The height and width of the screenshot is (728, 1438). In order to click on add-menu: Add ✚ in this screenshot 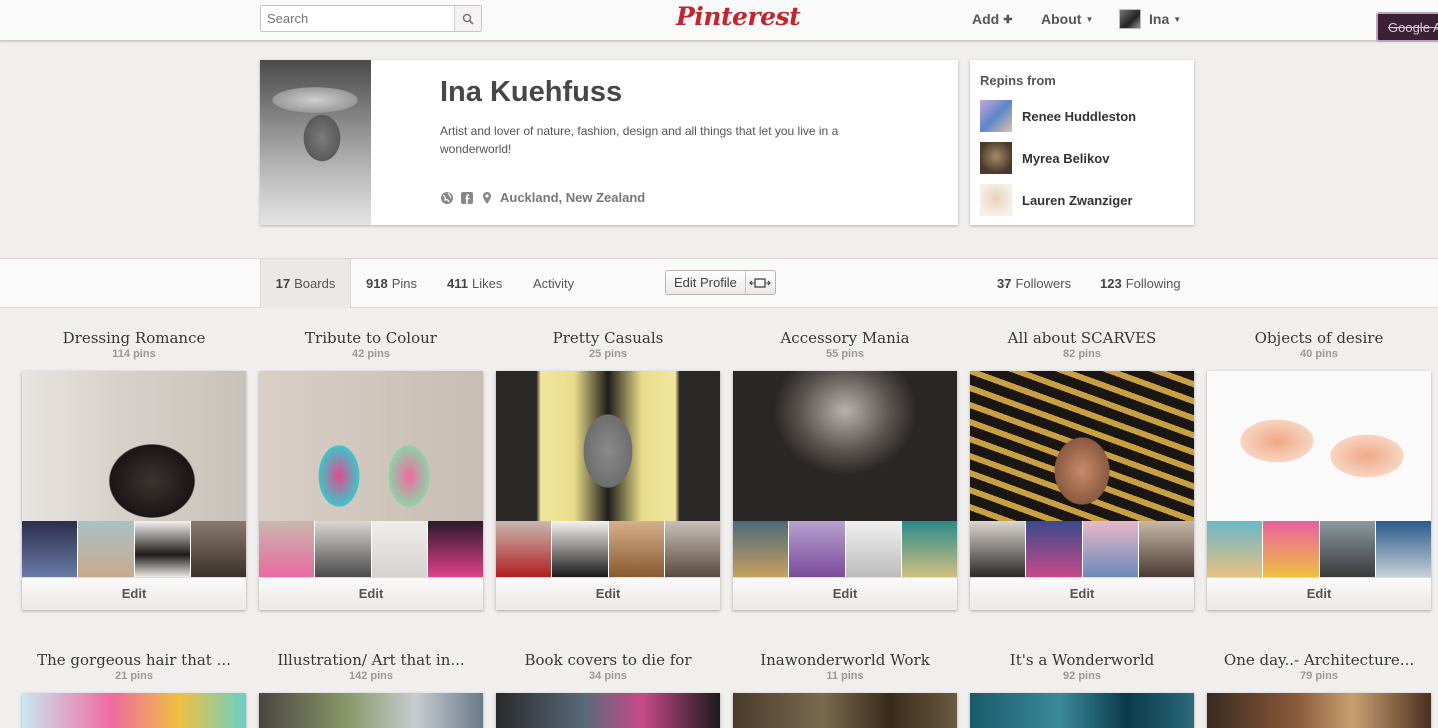, I will do `click(992, 19)`.